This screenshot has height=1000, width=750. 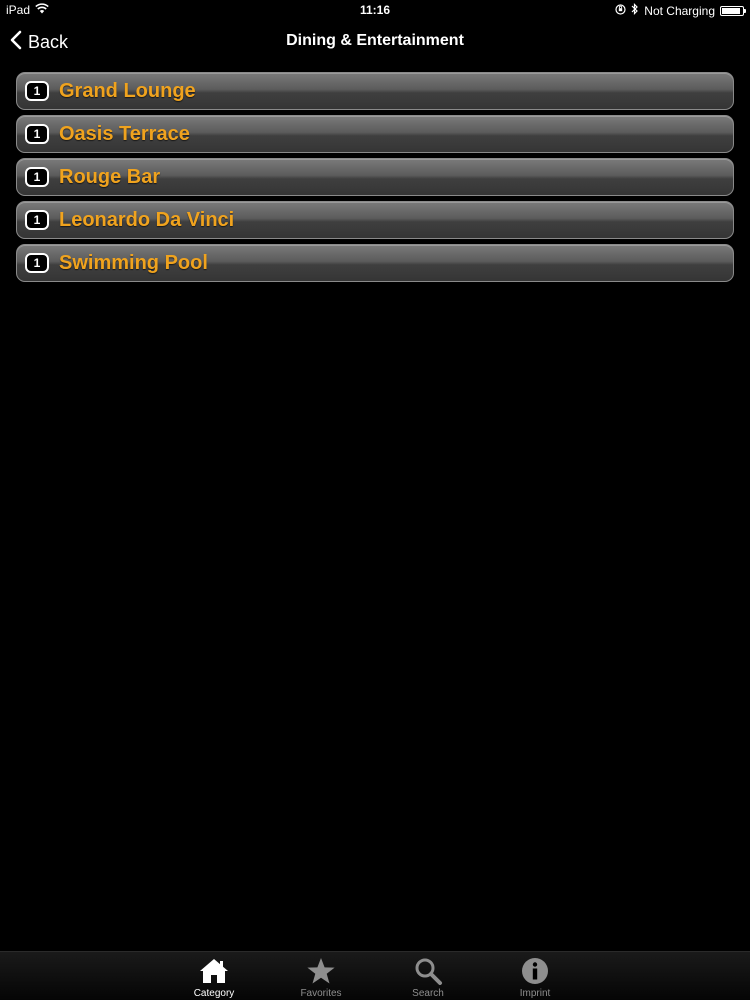 I want to click on page-title: Dining & Entertainment, so click(x=375, y=40).